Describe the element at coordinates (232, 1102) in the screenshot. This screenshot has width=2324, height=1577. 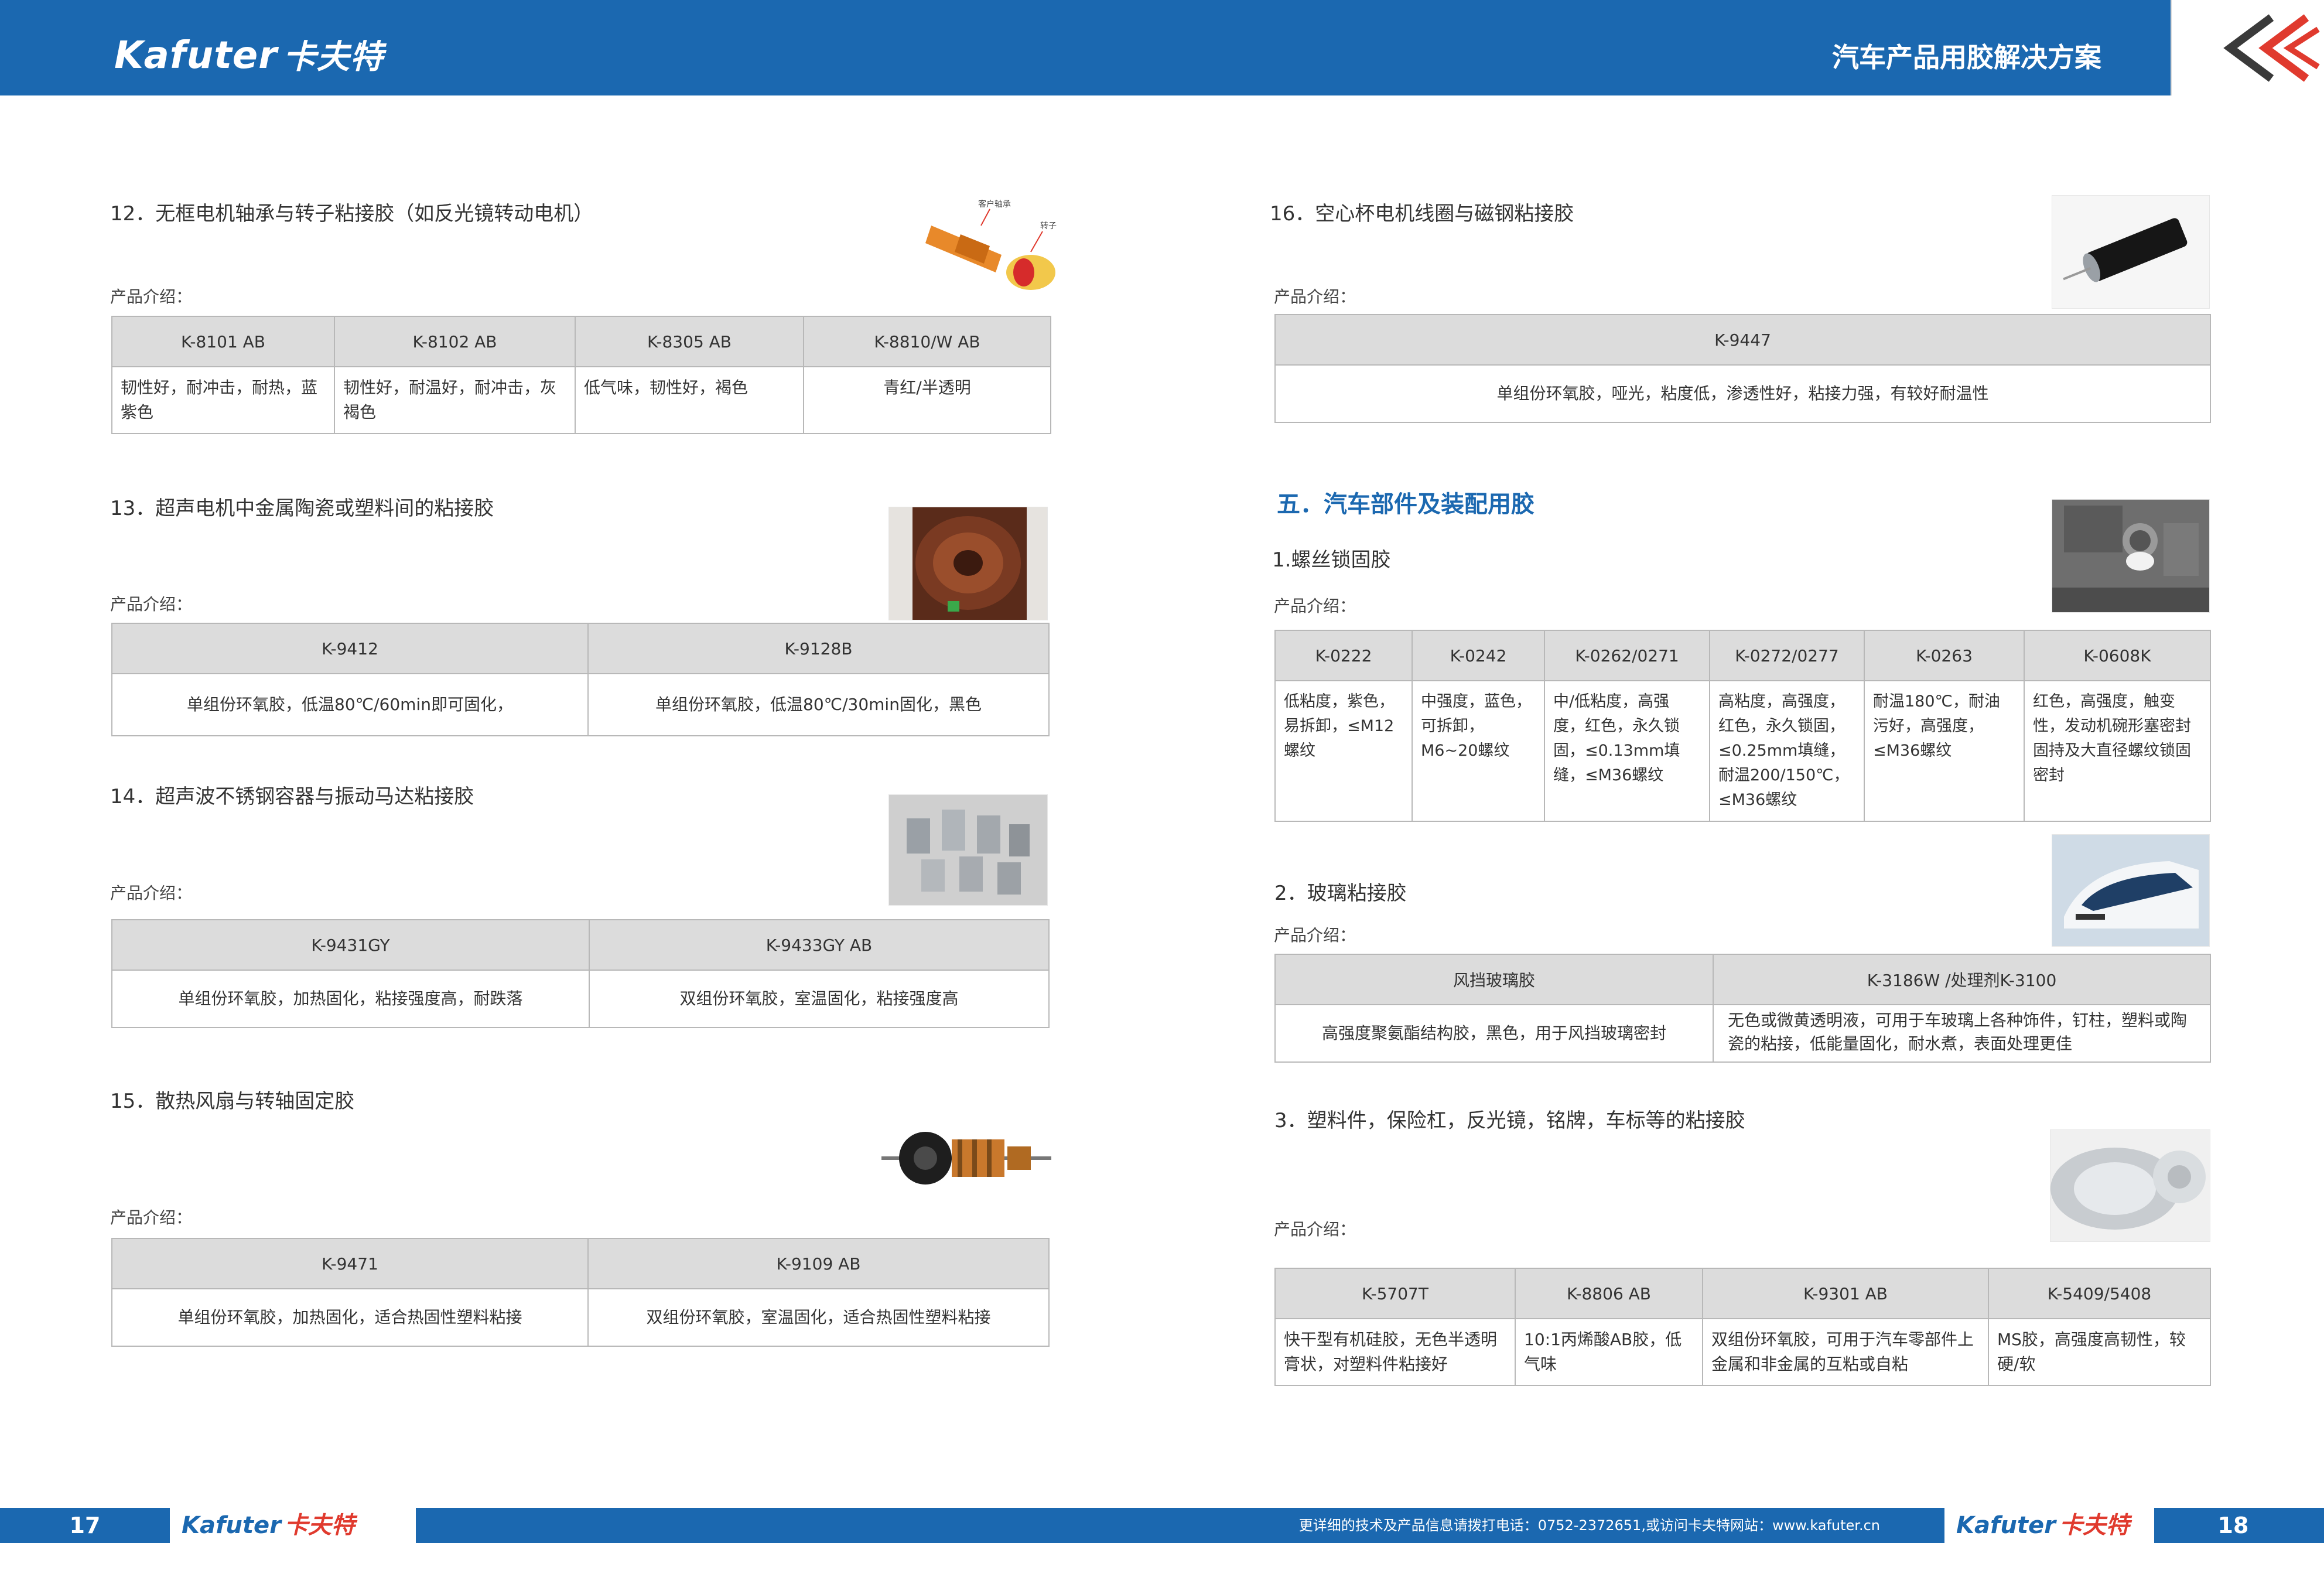
I see `section-15-title: 15．散热风扇与转轴固定胶` at that location.